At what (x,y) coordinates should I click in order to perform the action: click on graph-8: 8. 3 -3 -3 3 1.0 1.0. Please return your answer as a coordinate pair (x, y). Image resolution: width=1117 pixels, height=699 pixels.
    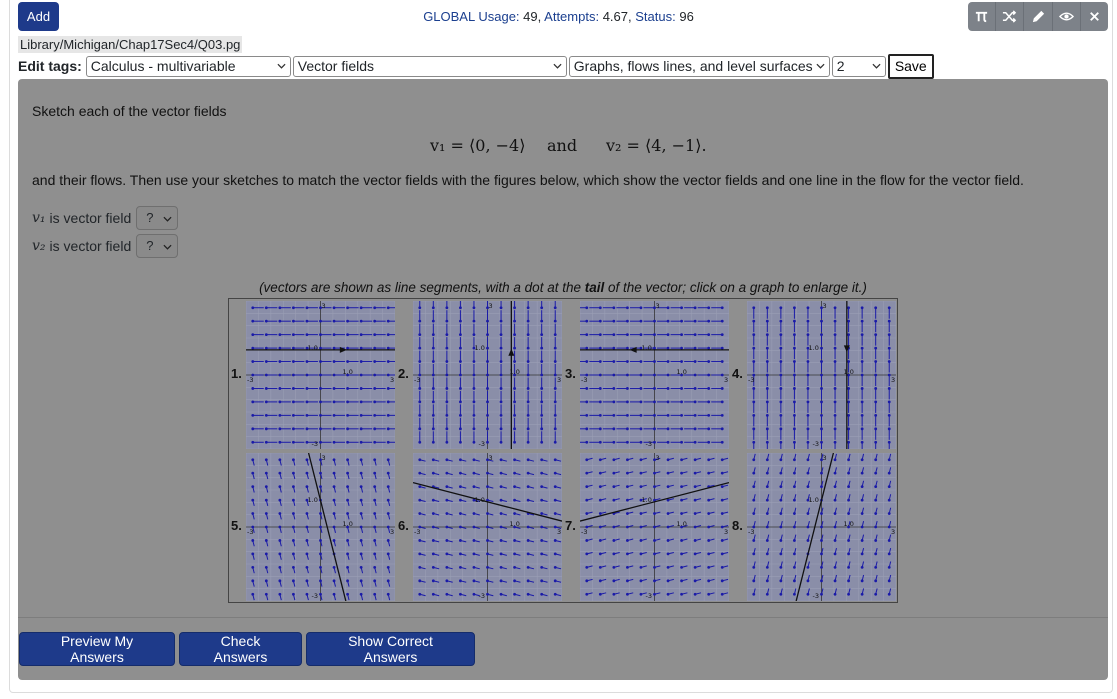
    Looking at the image, I should click on (813, 527).